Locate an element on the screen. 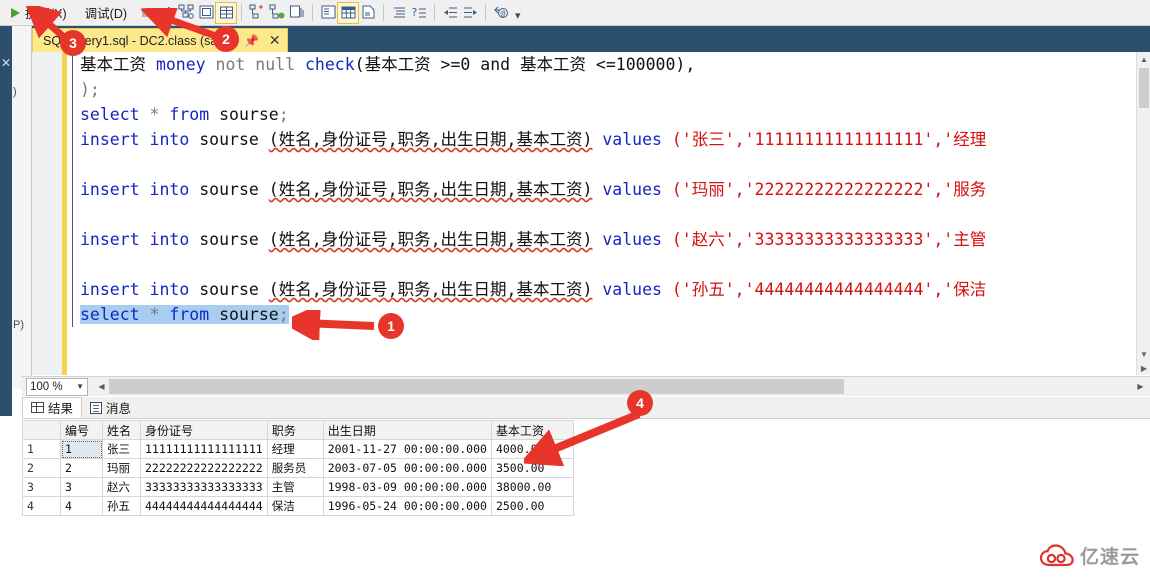 The width and height of the screenshot is (1150, 577). token-semicolon: ; is located at coordinates (283, 314).